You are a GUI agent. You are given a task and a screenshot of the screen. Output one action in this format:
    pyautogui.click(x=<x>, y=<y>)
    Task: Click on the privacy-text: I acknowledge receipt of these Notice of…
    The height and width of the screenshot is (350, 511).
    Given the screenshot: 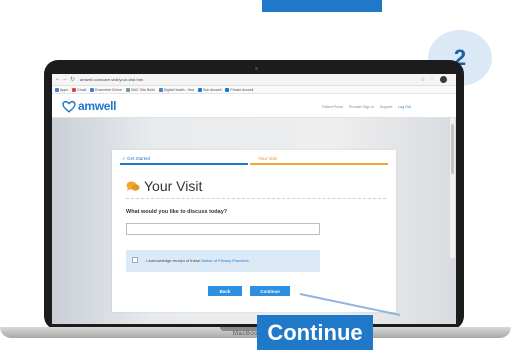 What is the action you would take?
    pyautogui.click(x=197, y=260)
    